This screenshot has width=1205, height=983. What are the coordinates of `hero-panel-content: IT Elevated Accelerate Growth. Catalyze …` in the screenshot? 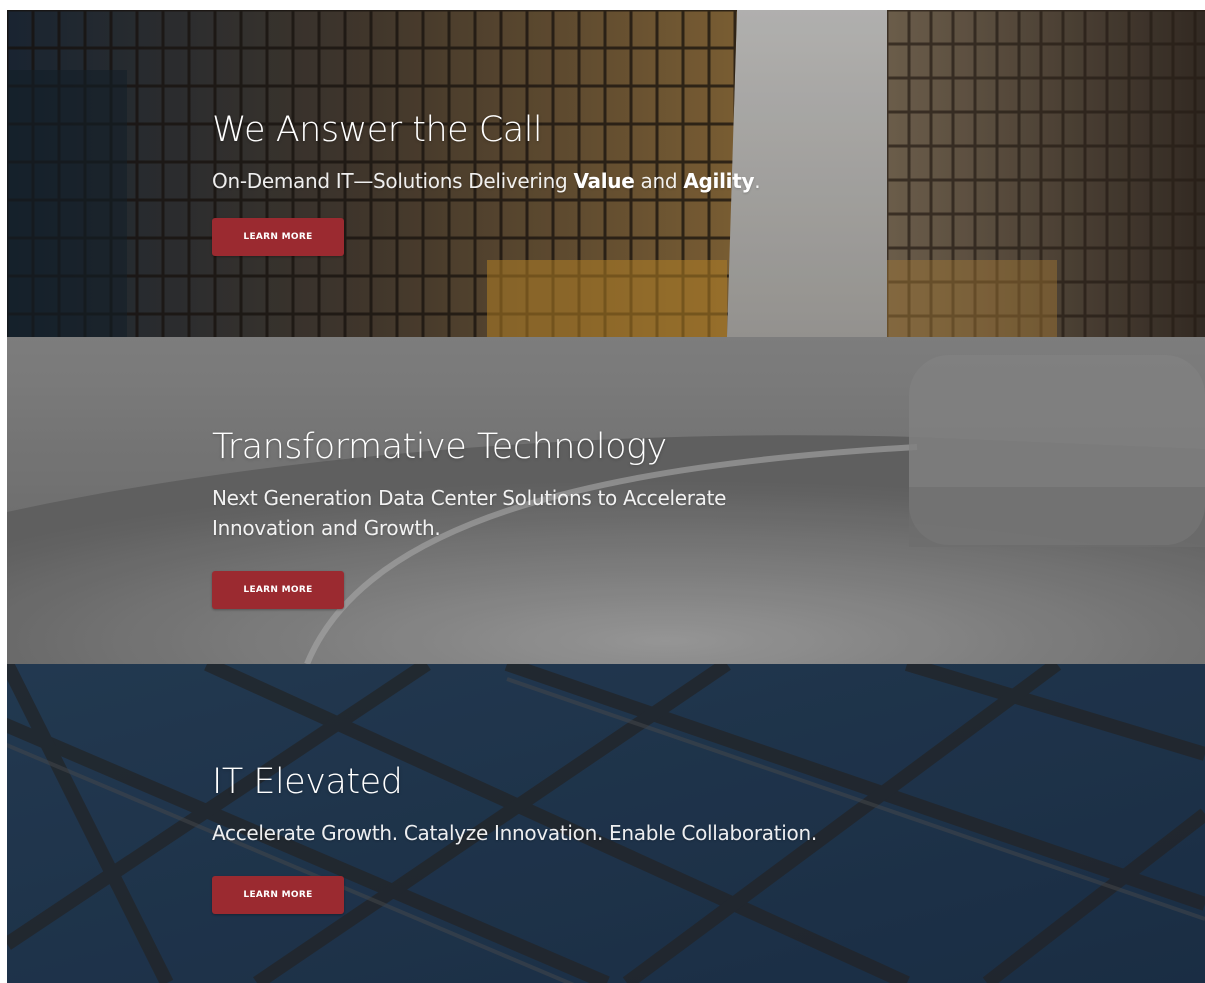 It's located at (608, 837).